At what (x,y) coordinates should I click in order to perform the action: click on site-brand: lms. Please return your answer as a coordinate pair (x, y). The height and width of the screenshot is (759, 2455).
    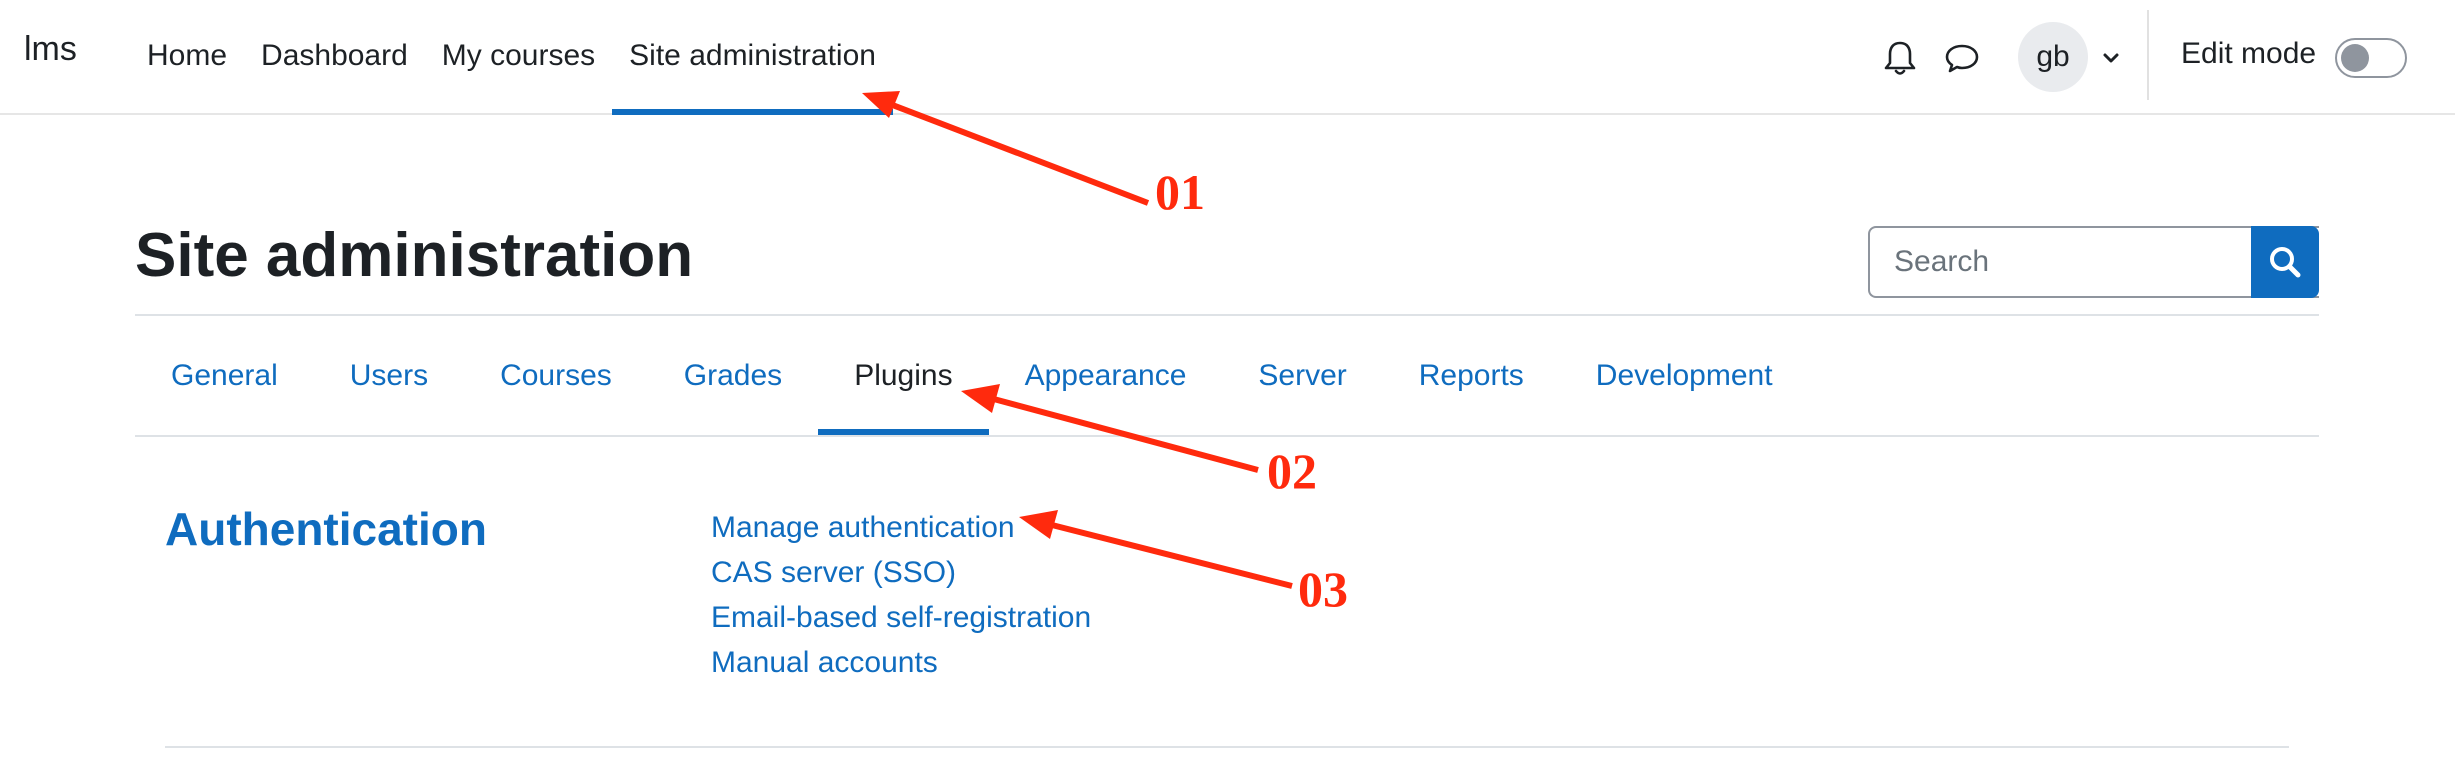
    Looking at the image, I should click on (50, 49).